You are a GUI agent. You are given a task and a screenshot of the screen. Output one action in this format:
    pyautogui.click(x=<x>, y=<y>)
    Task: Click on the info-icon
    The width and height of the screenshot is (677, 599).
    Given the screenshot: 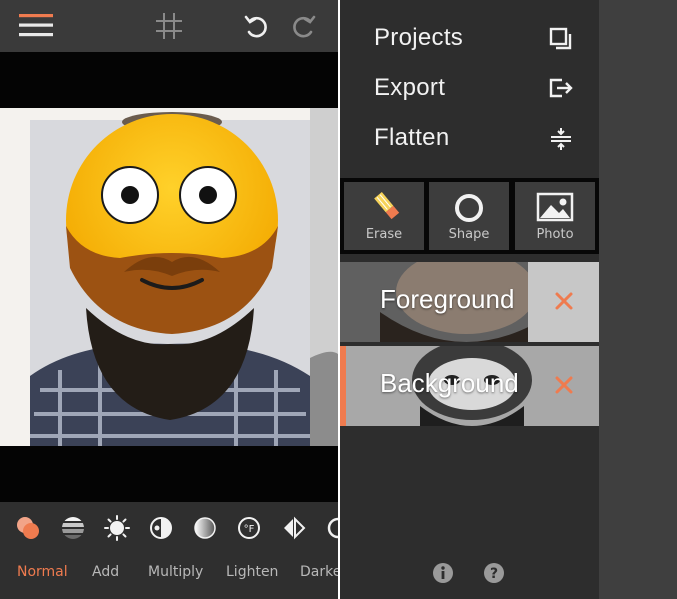 What is the action you would take?
    pyautogui.click(x=443, y=575)
    